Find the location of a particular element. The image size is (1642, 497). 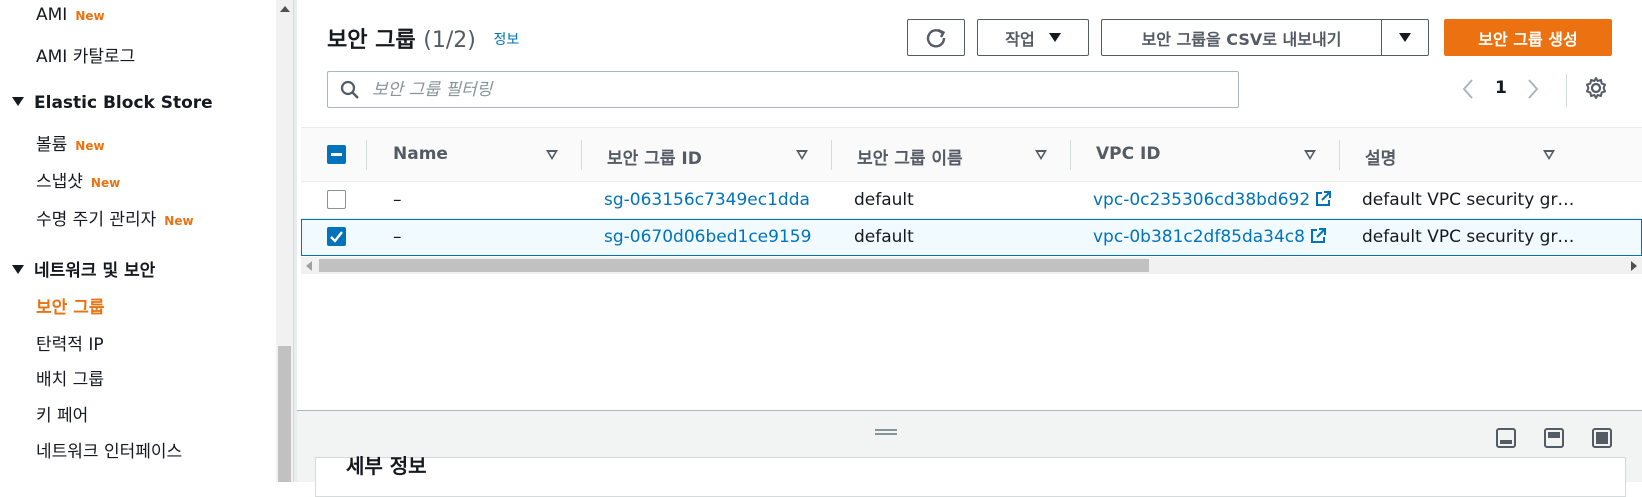

sidebar-section-title: 네트워크 및 보안 is located at coordinates (95, 271).